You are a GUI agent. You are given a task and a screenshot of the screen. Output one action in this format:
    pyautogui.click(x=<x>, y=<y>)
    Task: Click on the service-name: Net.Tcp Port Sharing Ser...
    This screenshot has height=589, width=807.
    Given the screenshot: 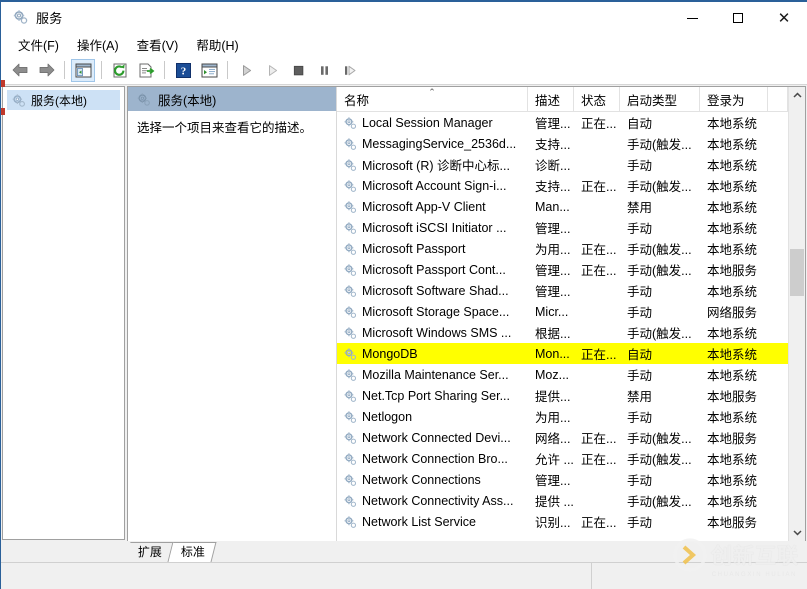 What is the action you would take?
    pyautogui.click(x=436, y=395)
    